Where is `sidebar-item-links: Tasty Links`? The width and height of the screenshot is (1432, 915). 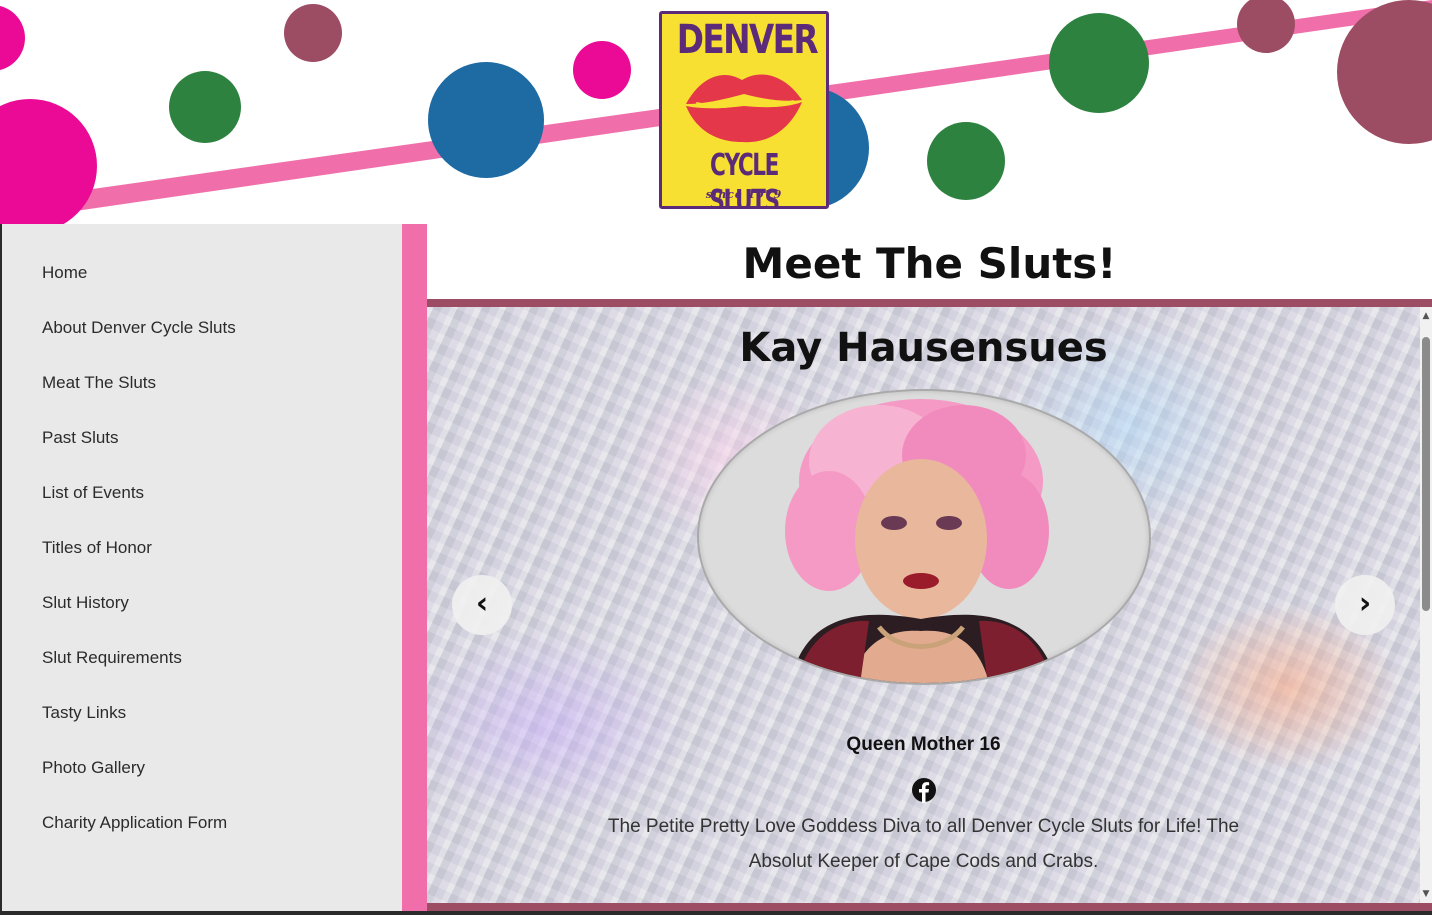
sidebar-item-links: Tasty Links is located at coordinates (234, 721).